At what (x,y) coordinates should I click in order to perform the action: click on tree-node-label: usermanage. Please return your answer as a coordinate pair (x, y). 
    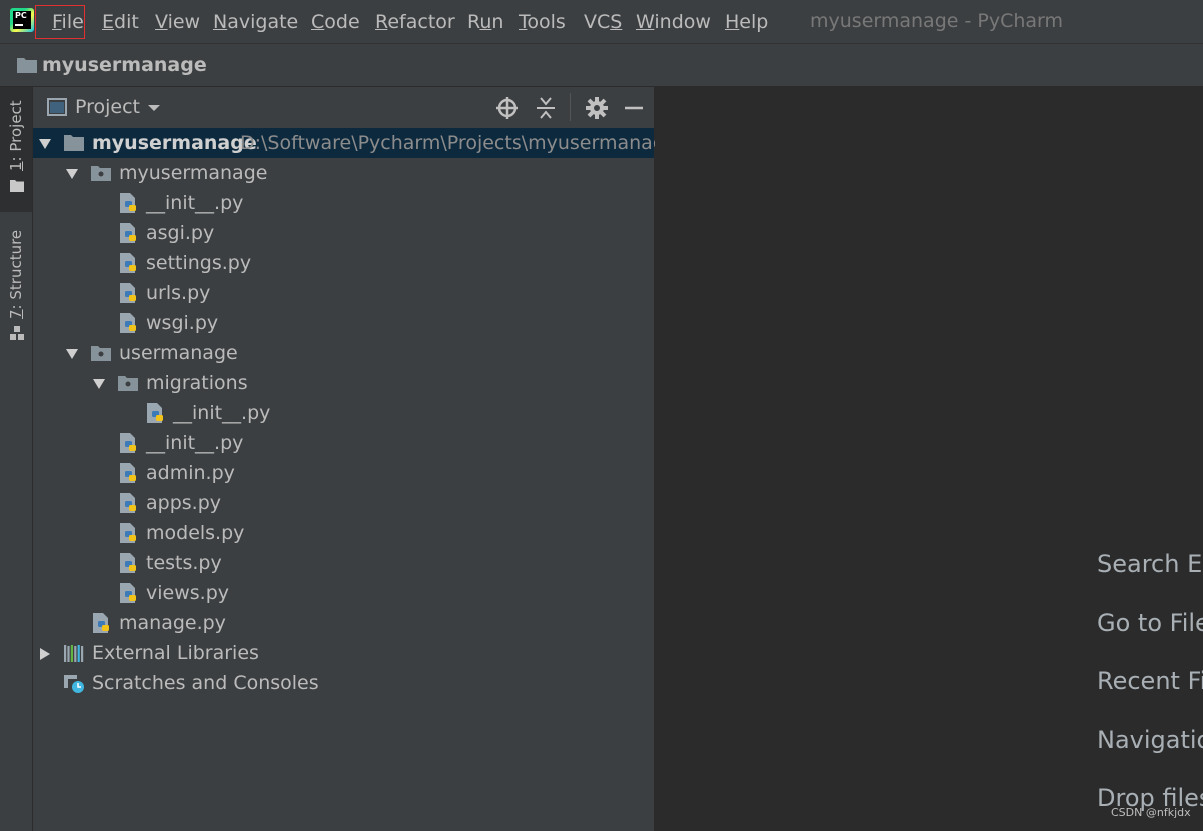
    Looking at the image, I should click on (178, 353).